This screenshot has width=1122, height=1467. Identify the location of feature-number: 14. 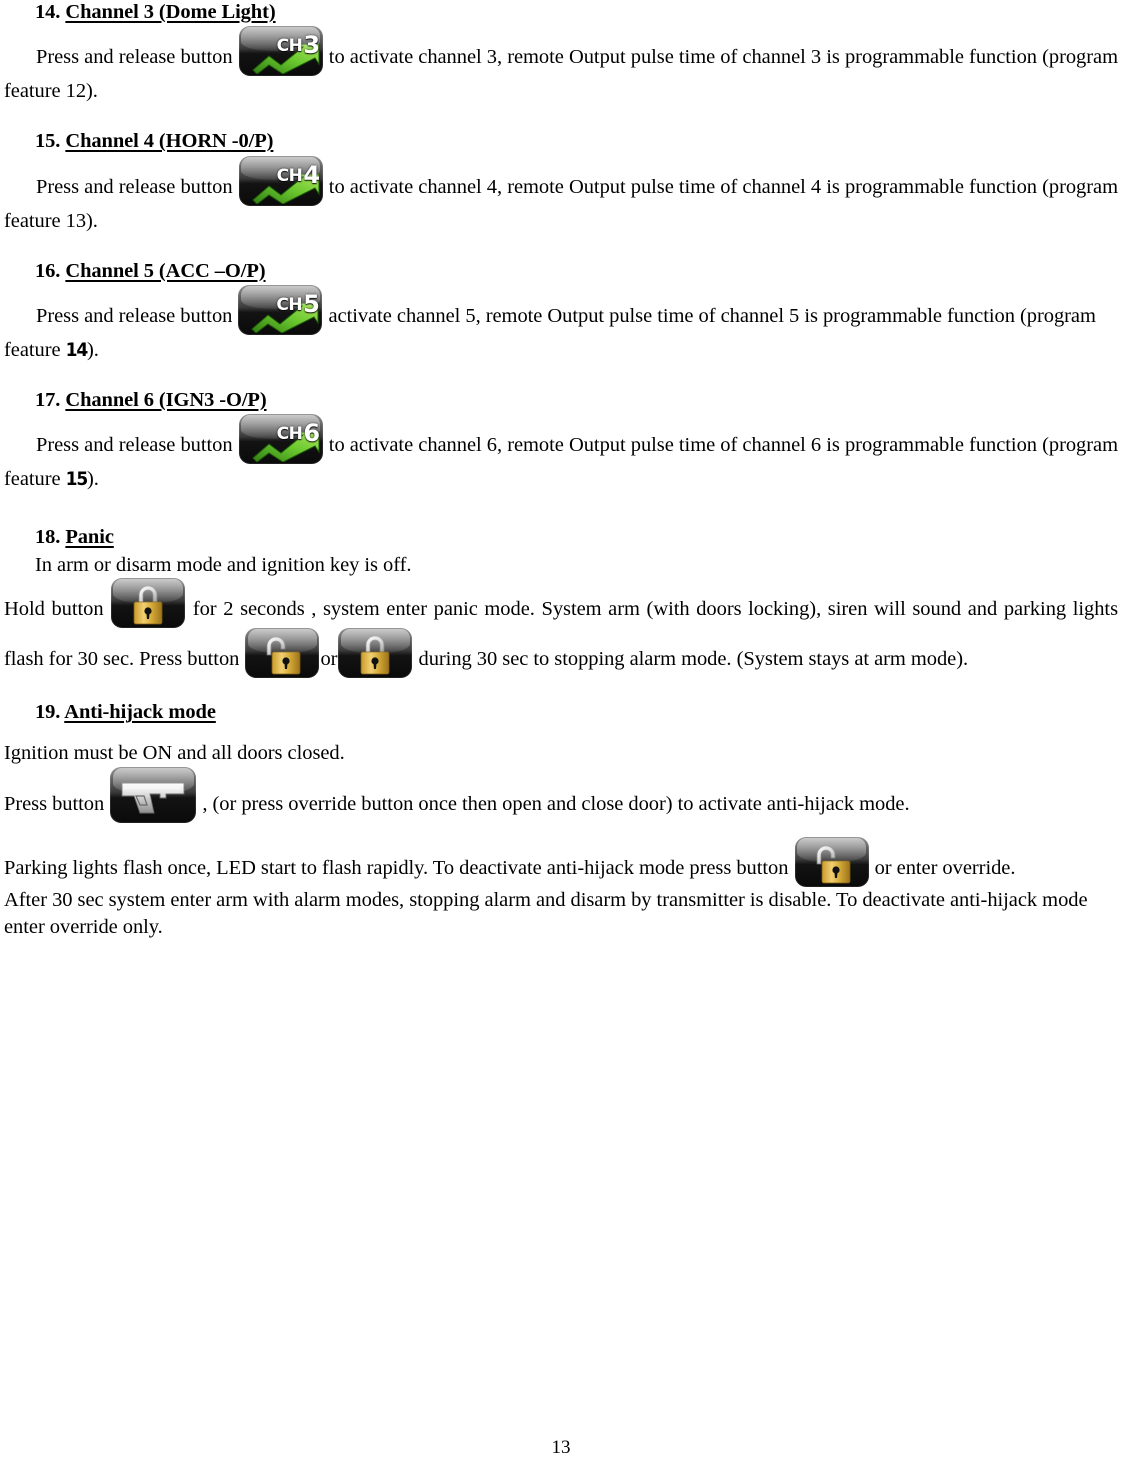
(77, 349).